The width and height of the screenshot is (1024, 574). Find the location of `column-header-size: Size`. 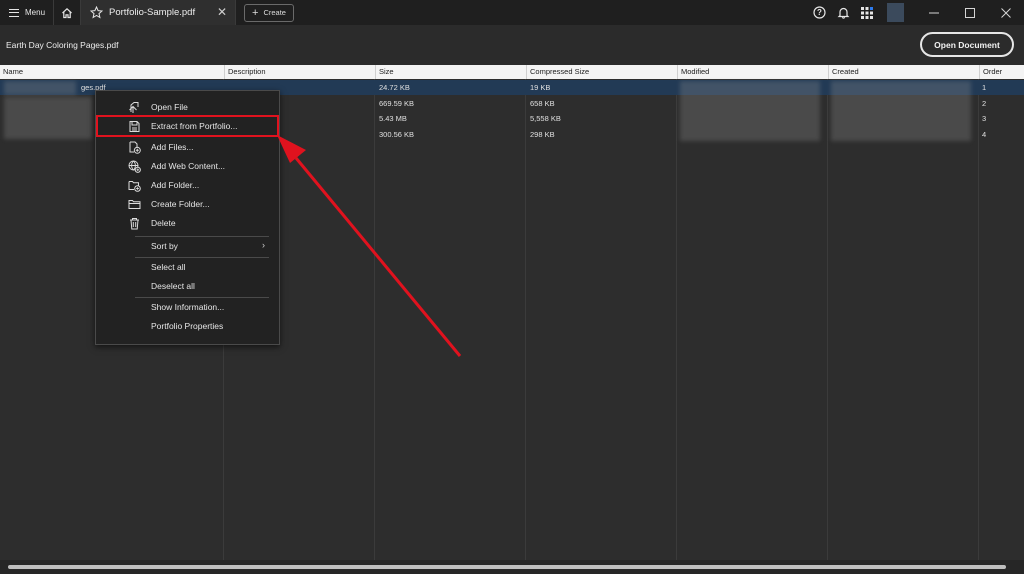

column-header-size: Size is located at coordinates (450, 72).